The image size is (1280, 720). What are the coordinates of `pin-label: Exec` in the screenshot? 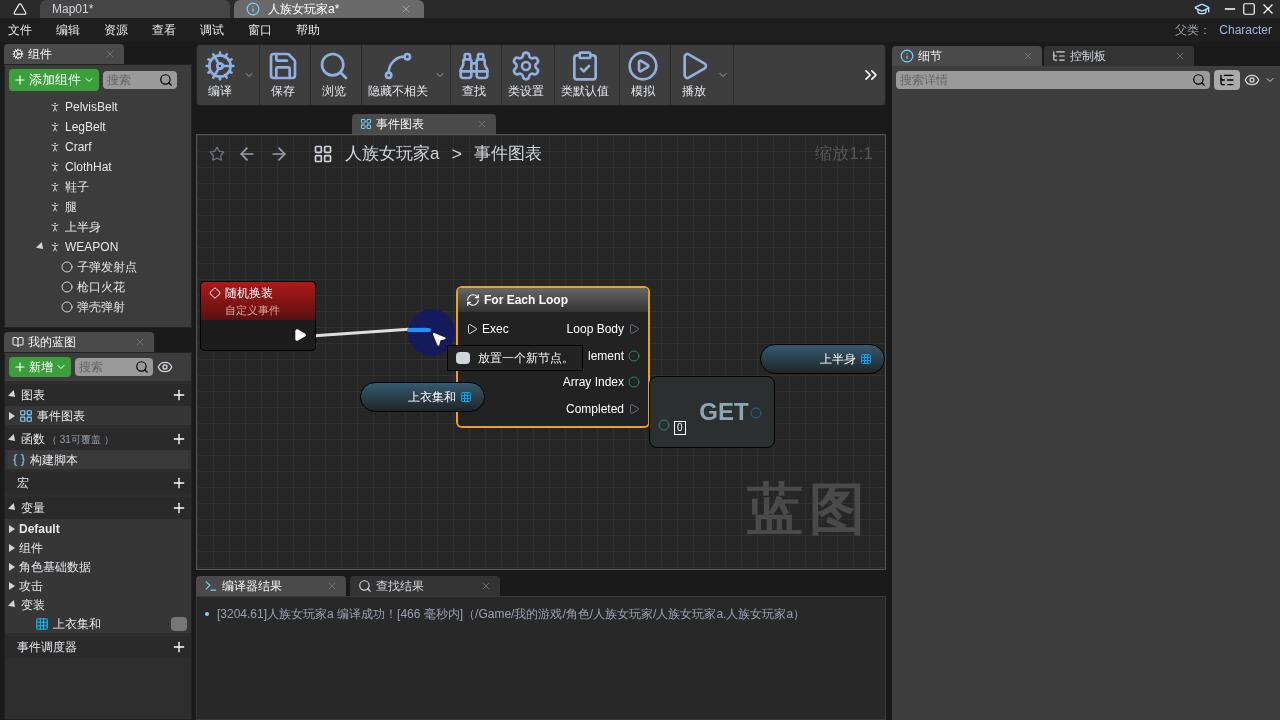 It's located at (495, 329).